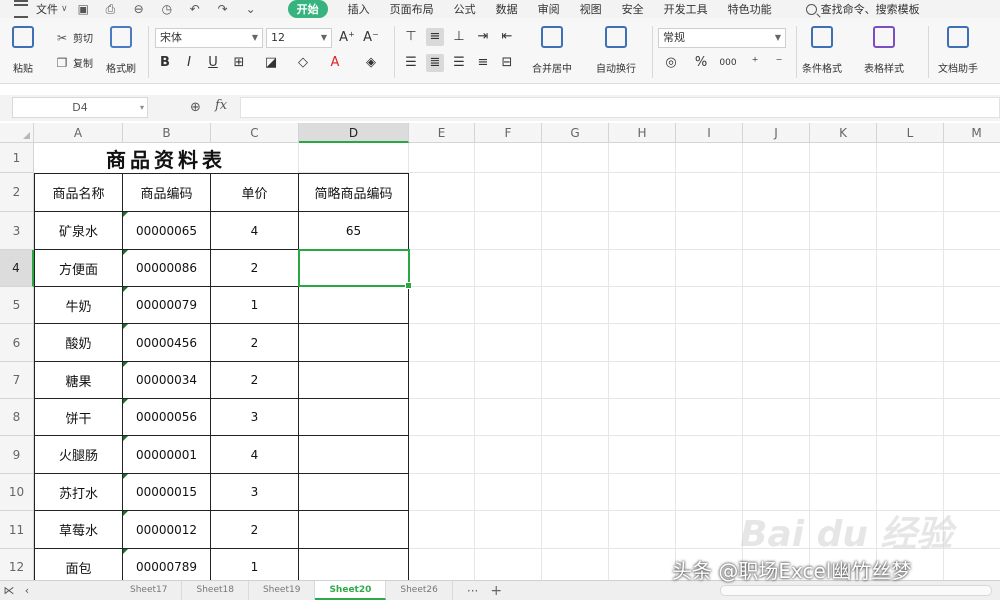 The height and width of the screenshot is (600, 1000). What do you see at coordinates (686, 9) in the screenshot?
I see `tab-developer: 开发工具` at bounding box center [686, 9].